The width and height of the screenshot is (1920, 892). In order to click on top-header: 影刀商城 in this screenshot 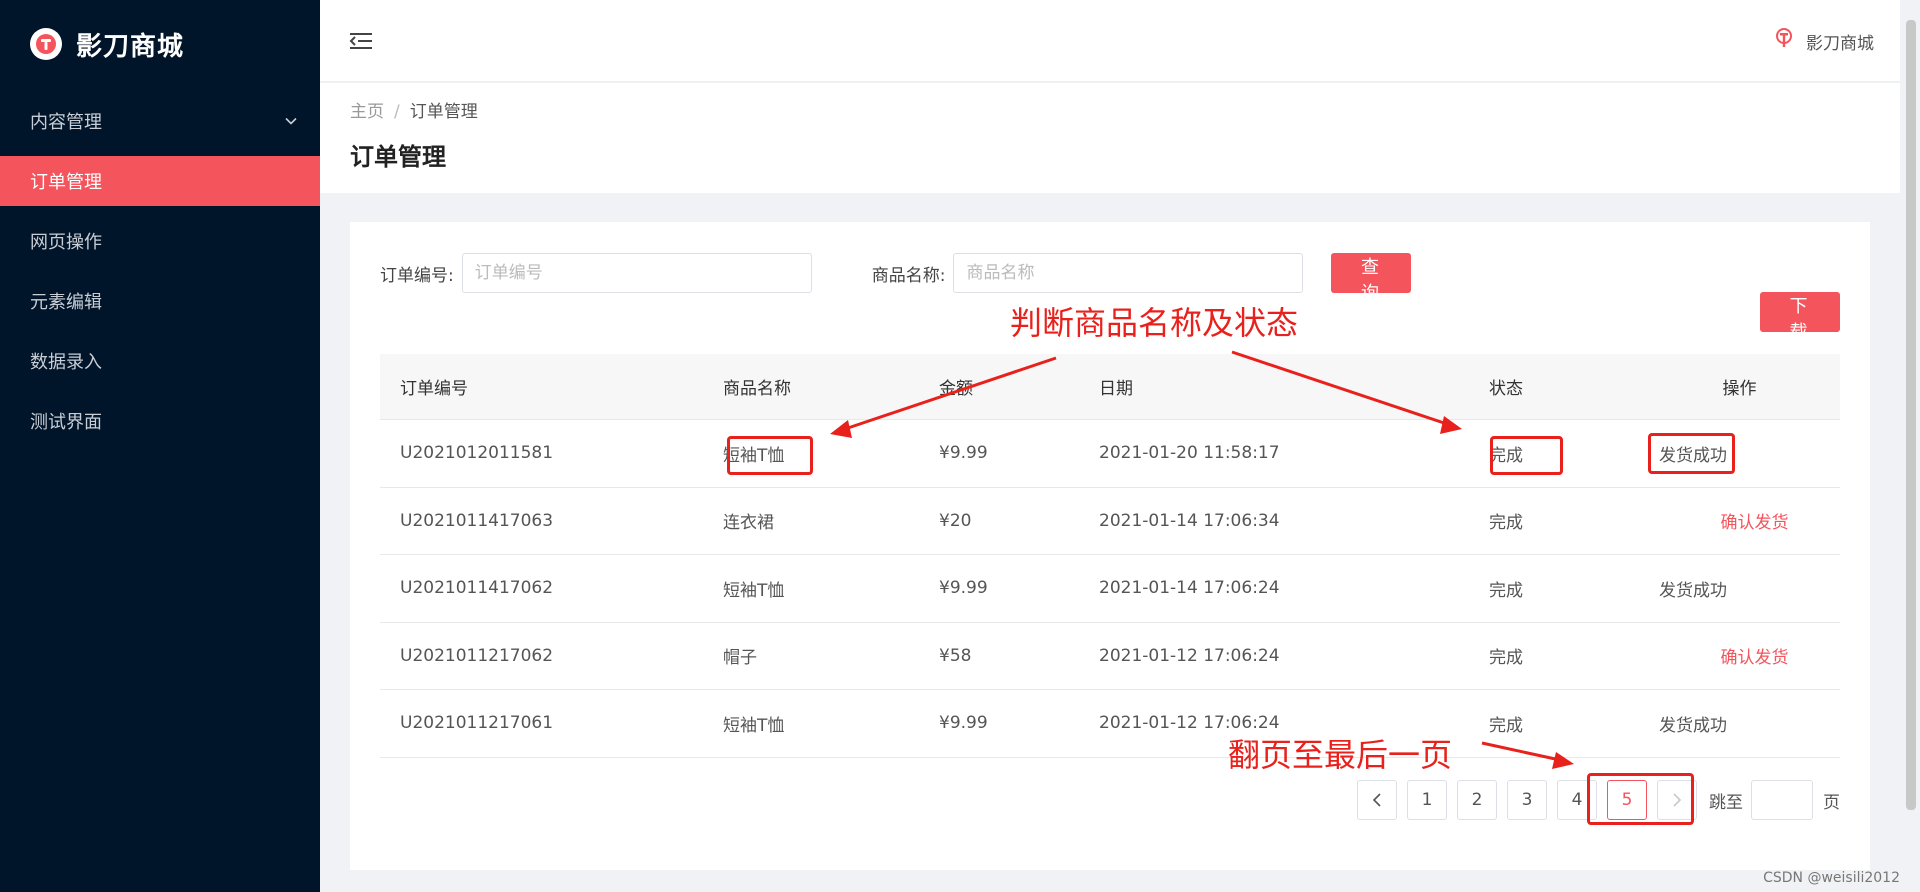, I will do `click(1110, 41)`.